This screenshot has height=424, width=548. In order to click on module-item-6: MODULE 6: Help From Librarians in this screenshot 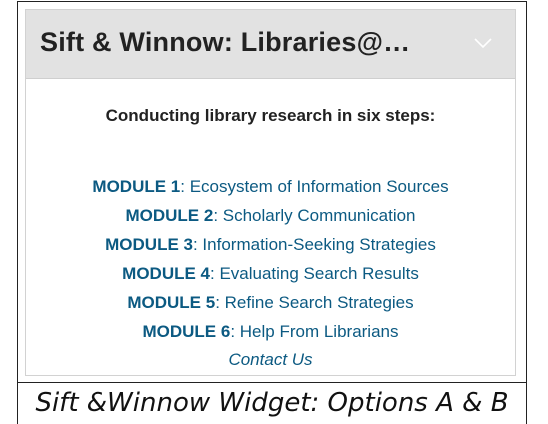, I will do `click(270, 336)`.